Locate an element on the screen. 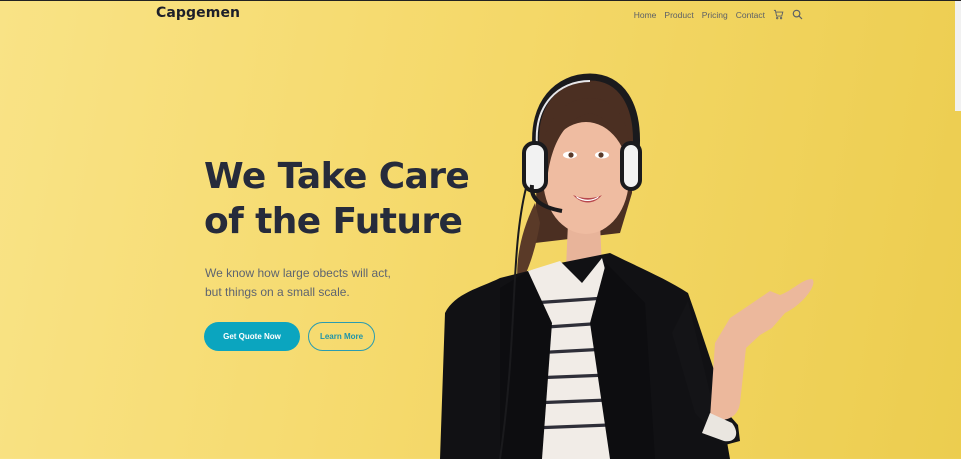  search-icon is located at coordinates (797, 14).